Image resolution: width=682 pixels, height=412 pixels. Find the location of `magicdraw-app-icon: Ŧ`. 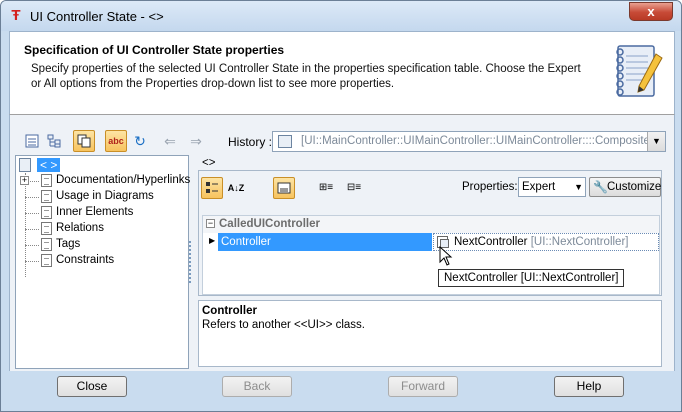

magicdraw-app-icon: Ŧ is located at coordinates (16, 15).